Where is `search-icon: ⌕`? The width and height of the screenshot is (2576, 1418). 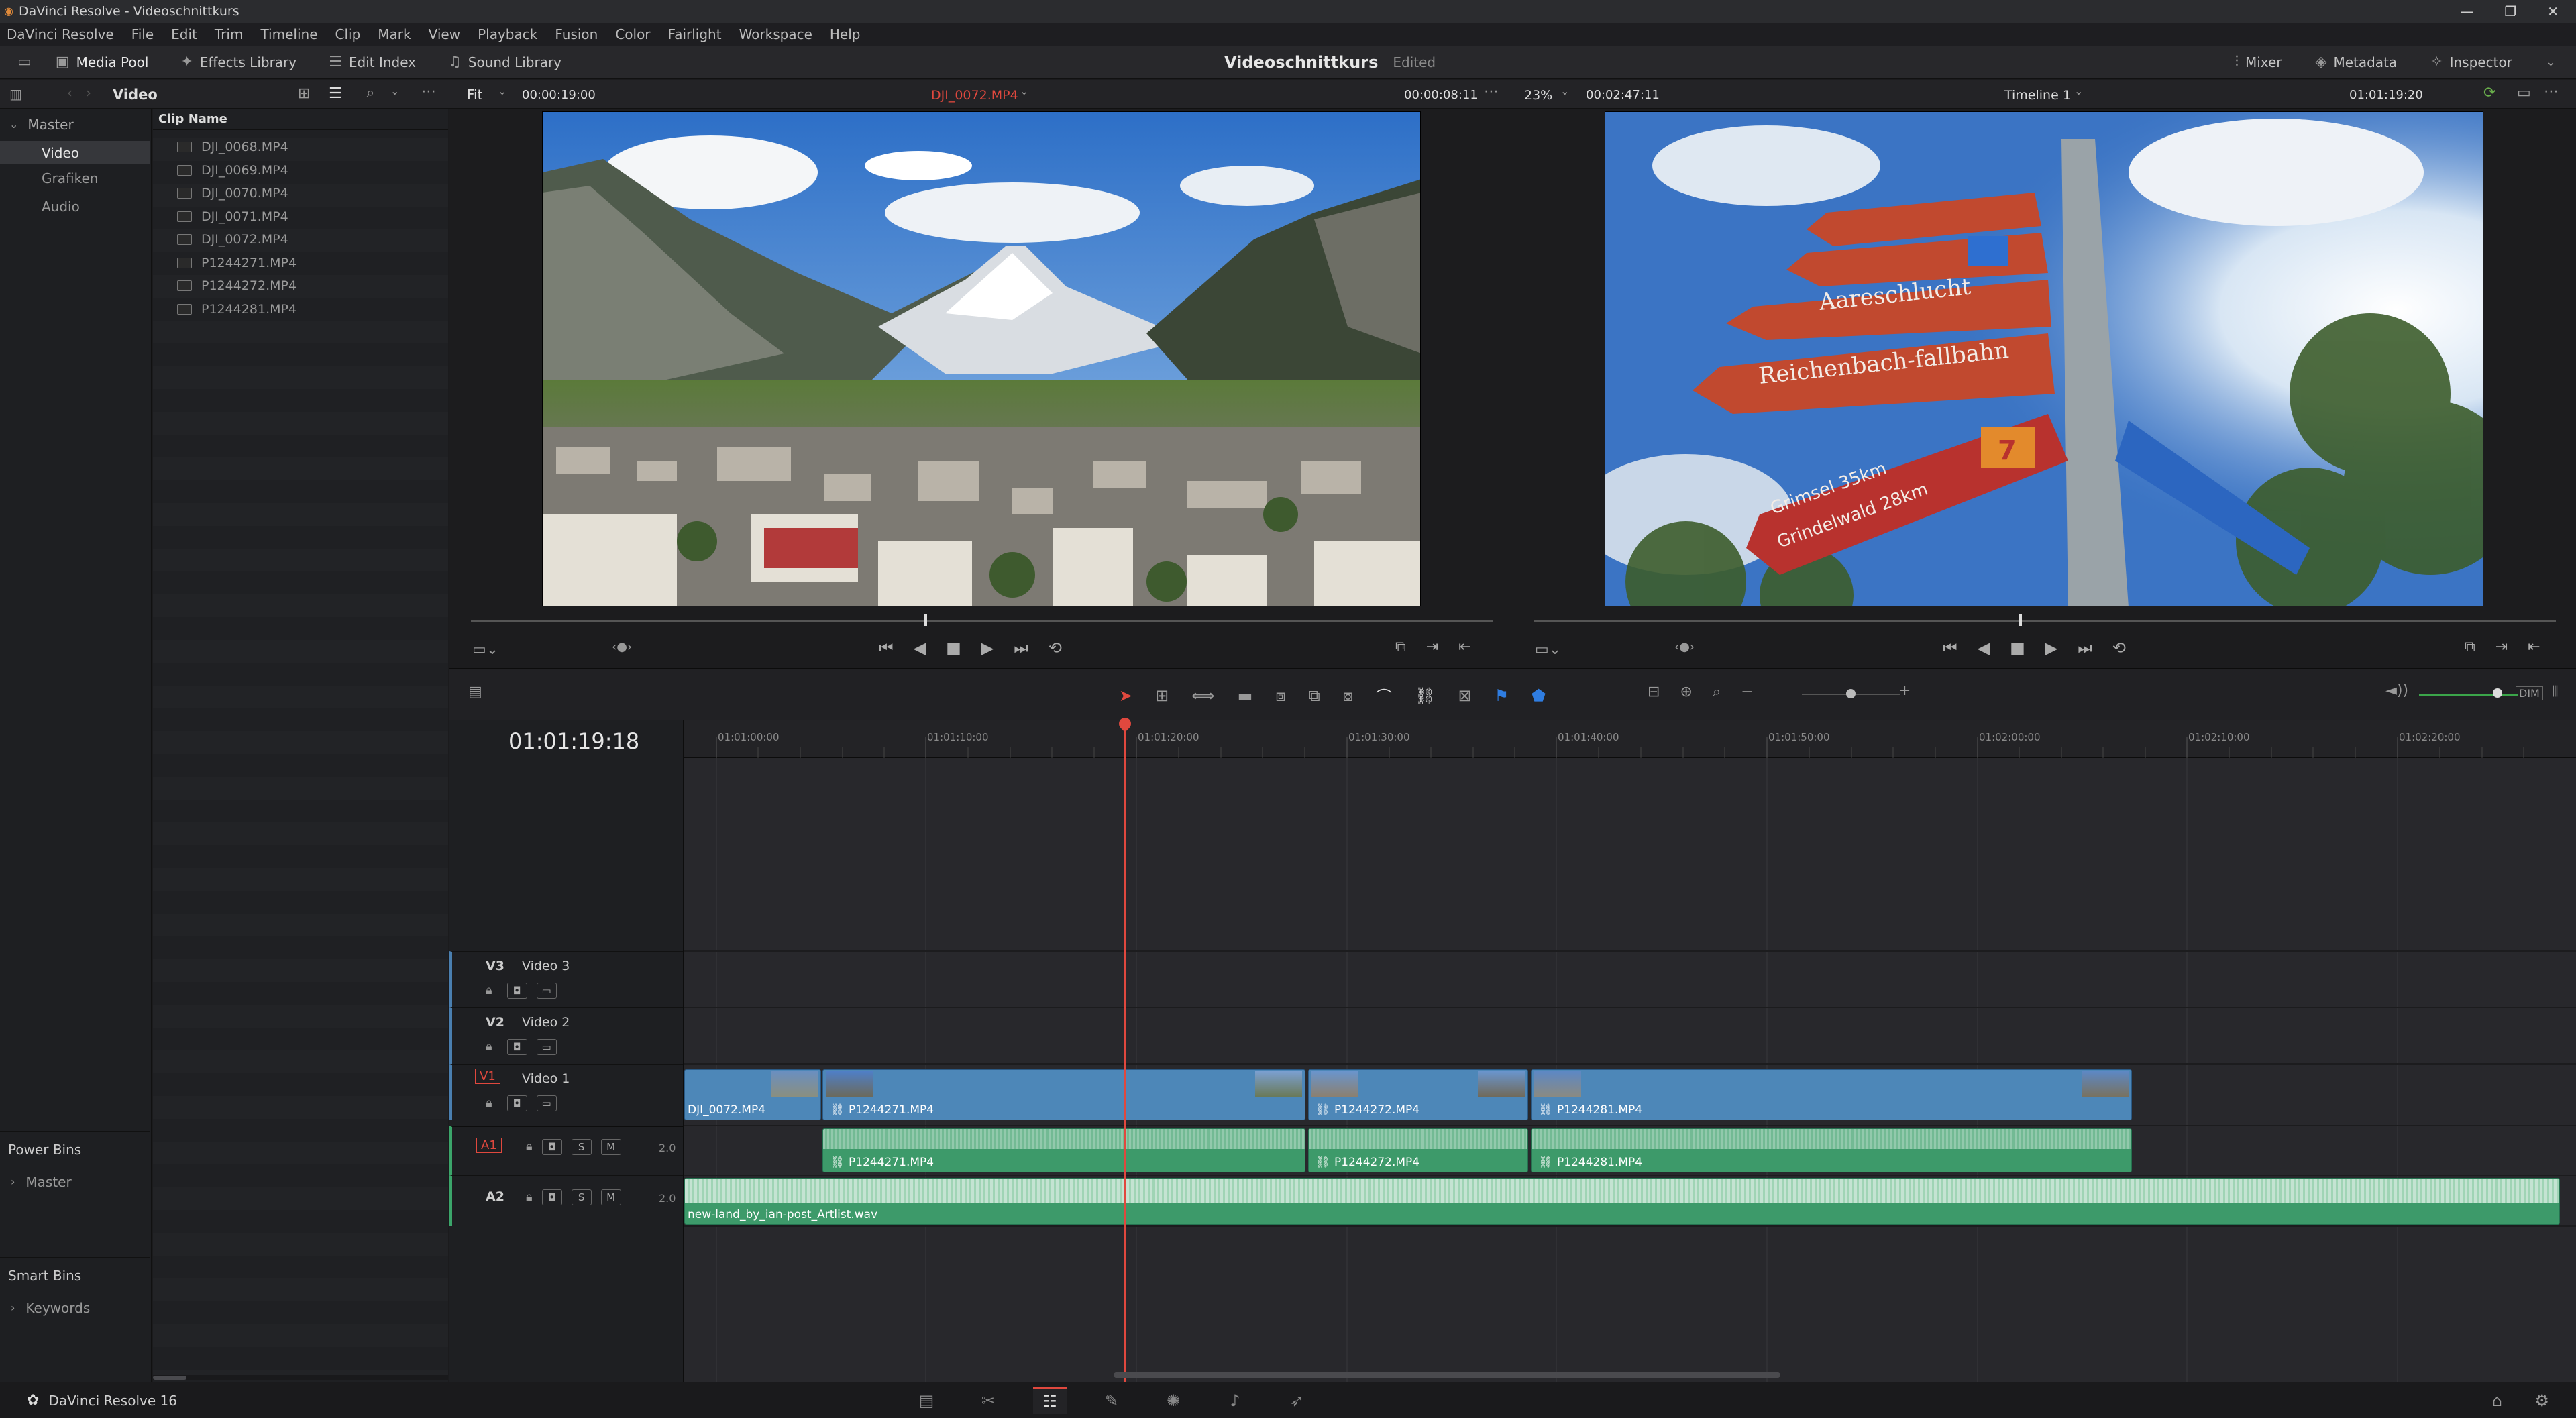
search-icon: ⌕ is located at coordinates (370, 93).